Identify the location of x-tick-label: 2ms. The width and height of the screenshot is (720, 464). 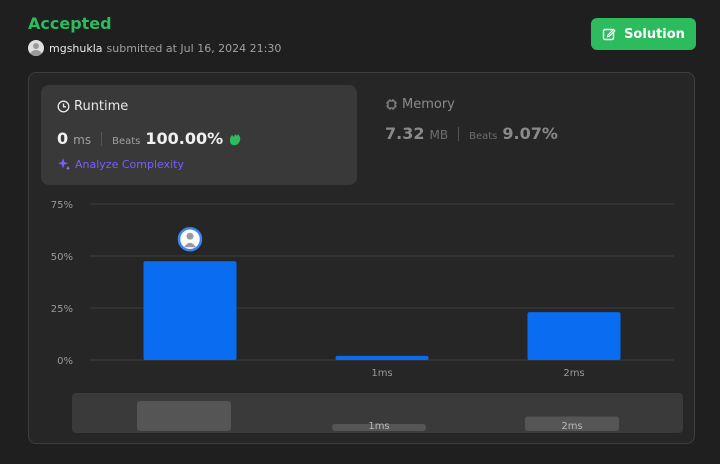
(573, 373).